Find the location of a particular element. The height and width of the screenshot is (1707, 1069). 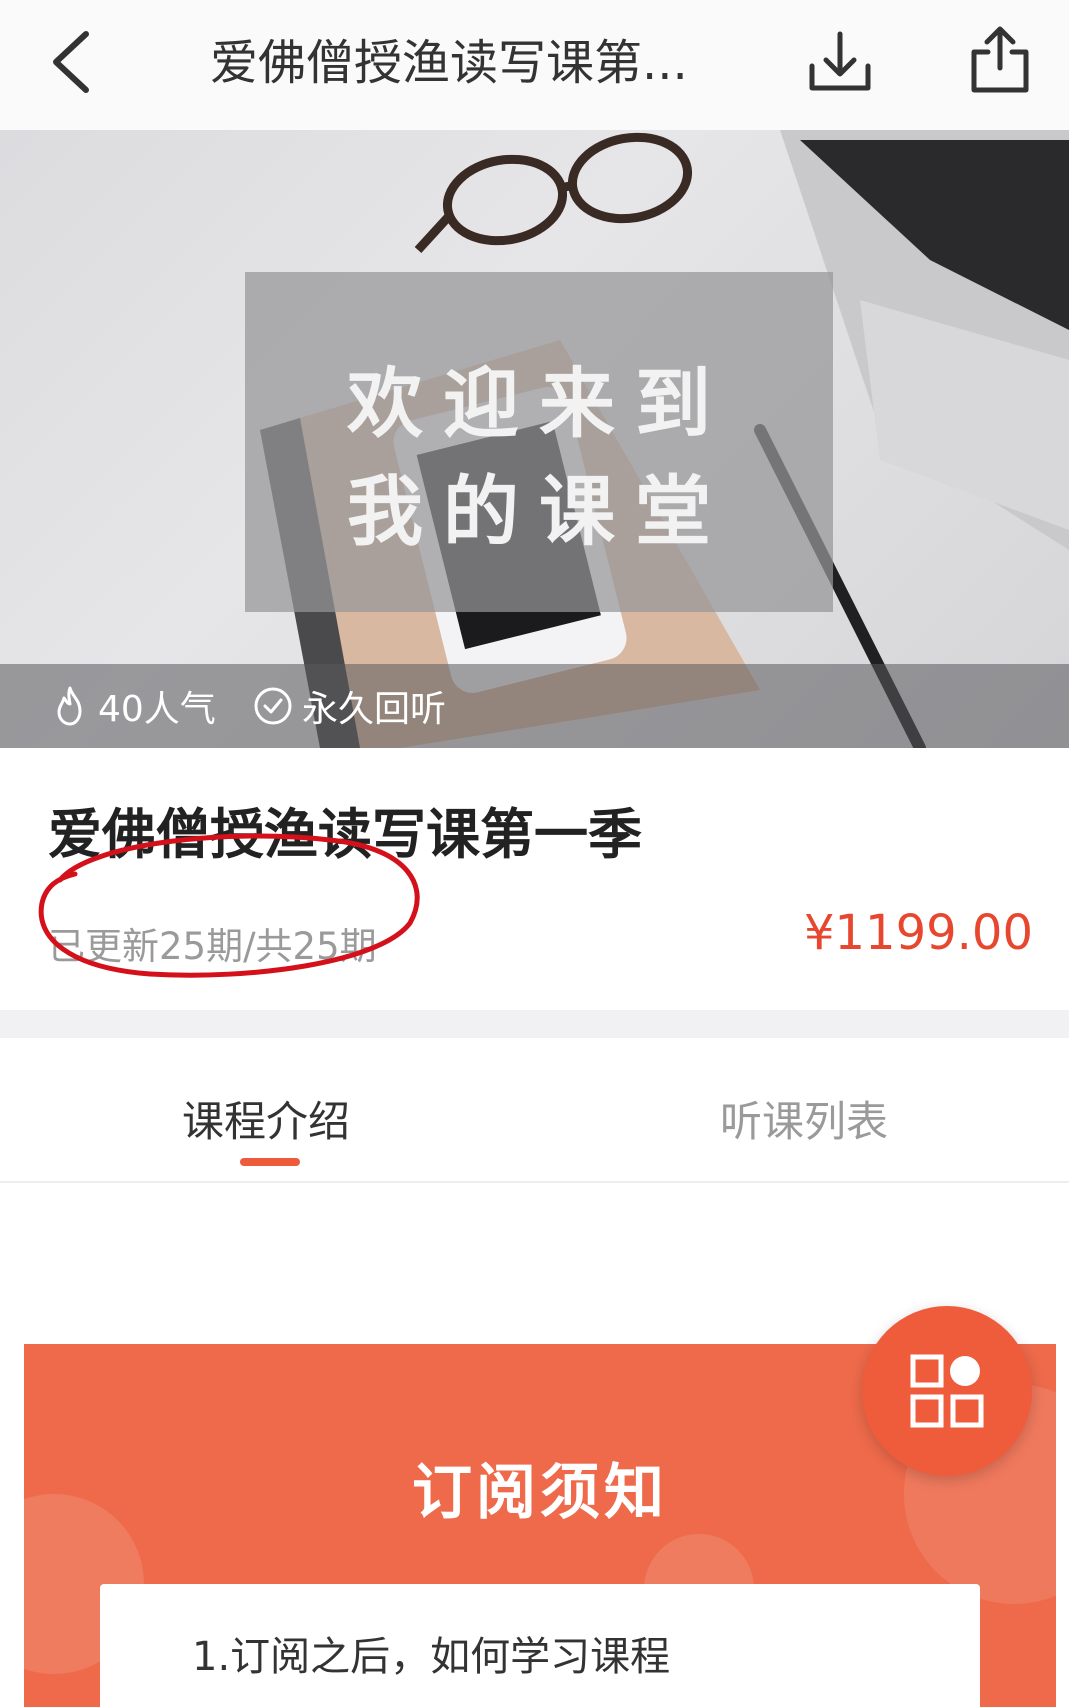

back-button is located at coordinates (80, 62).